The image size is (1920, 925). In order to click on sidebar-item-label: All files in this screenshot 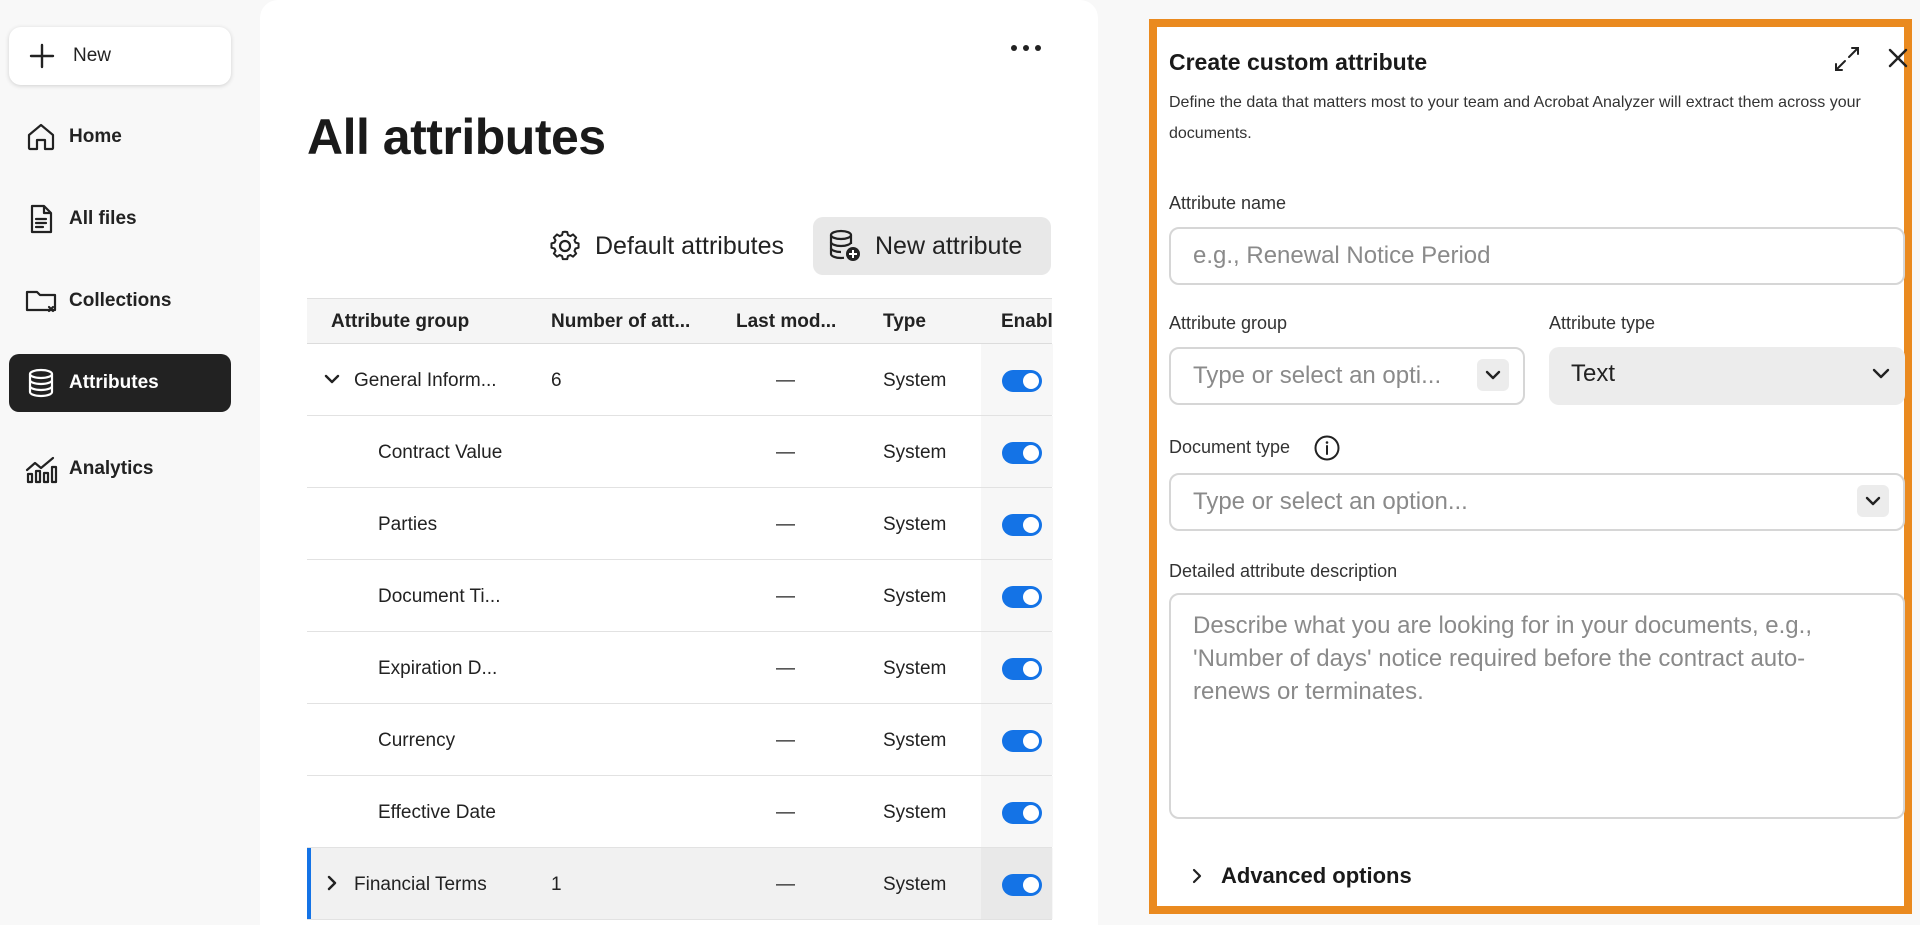, I will do `click(103, 218)`.